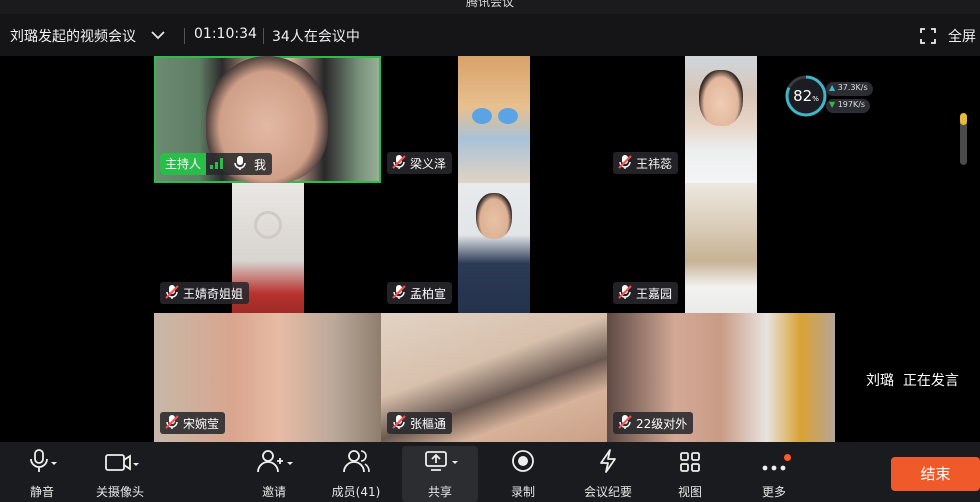 The image size is (980, 502). What do you see at coordinates (428, 293) in the screenshot?
I see `participant-name: 孟柏宣` at bounding box center [428, 293].